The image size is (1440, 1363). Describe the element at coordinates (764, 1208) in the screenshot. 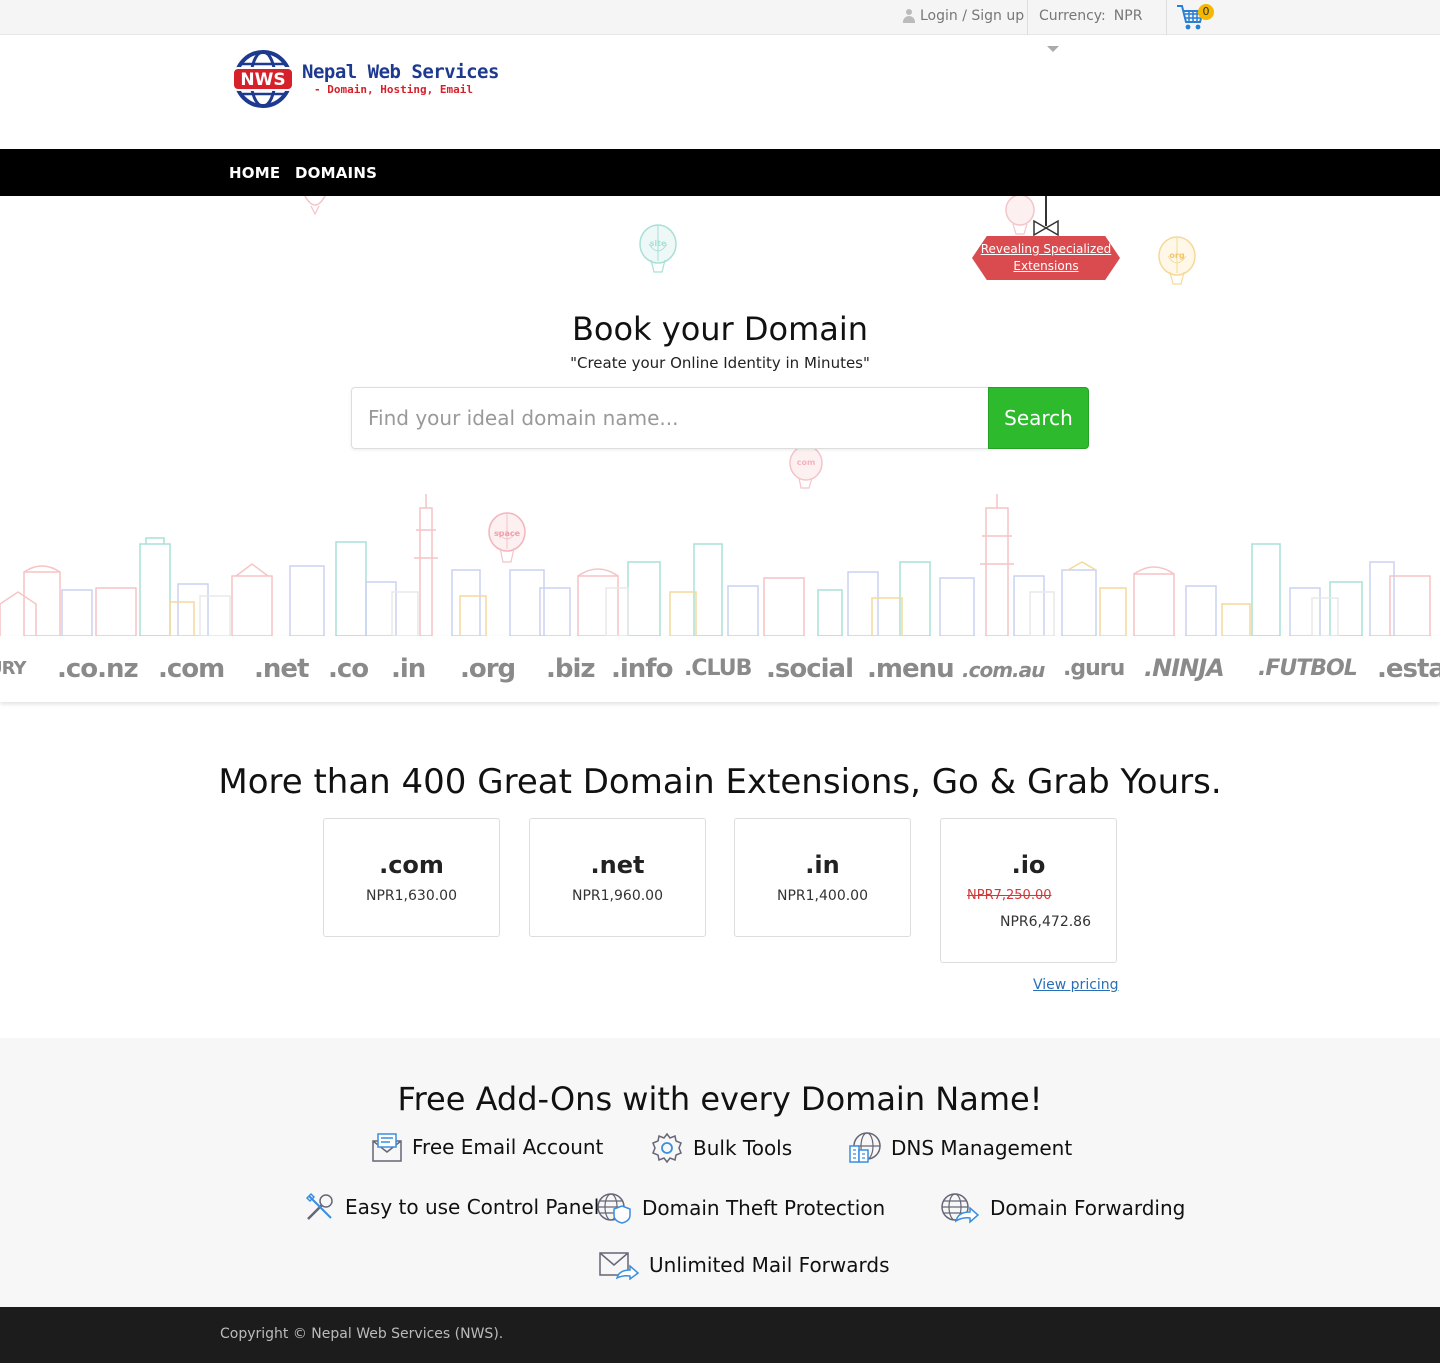

I see `addon-label: Domain Theft Protection` at that location.